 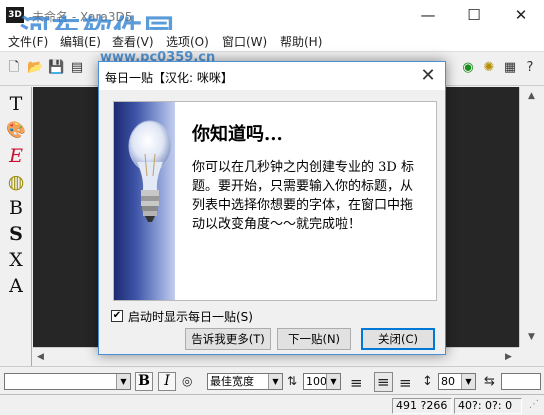 What do you see at coordinates (428, 76) in the screenshot?
I see `dialog-close-icon: ✕` at bounding box center [428, 76].